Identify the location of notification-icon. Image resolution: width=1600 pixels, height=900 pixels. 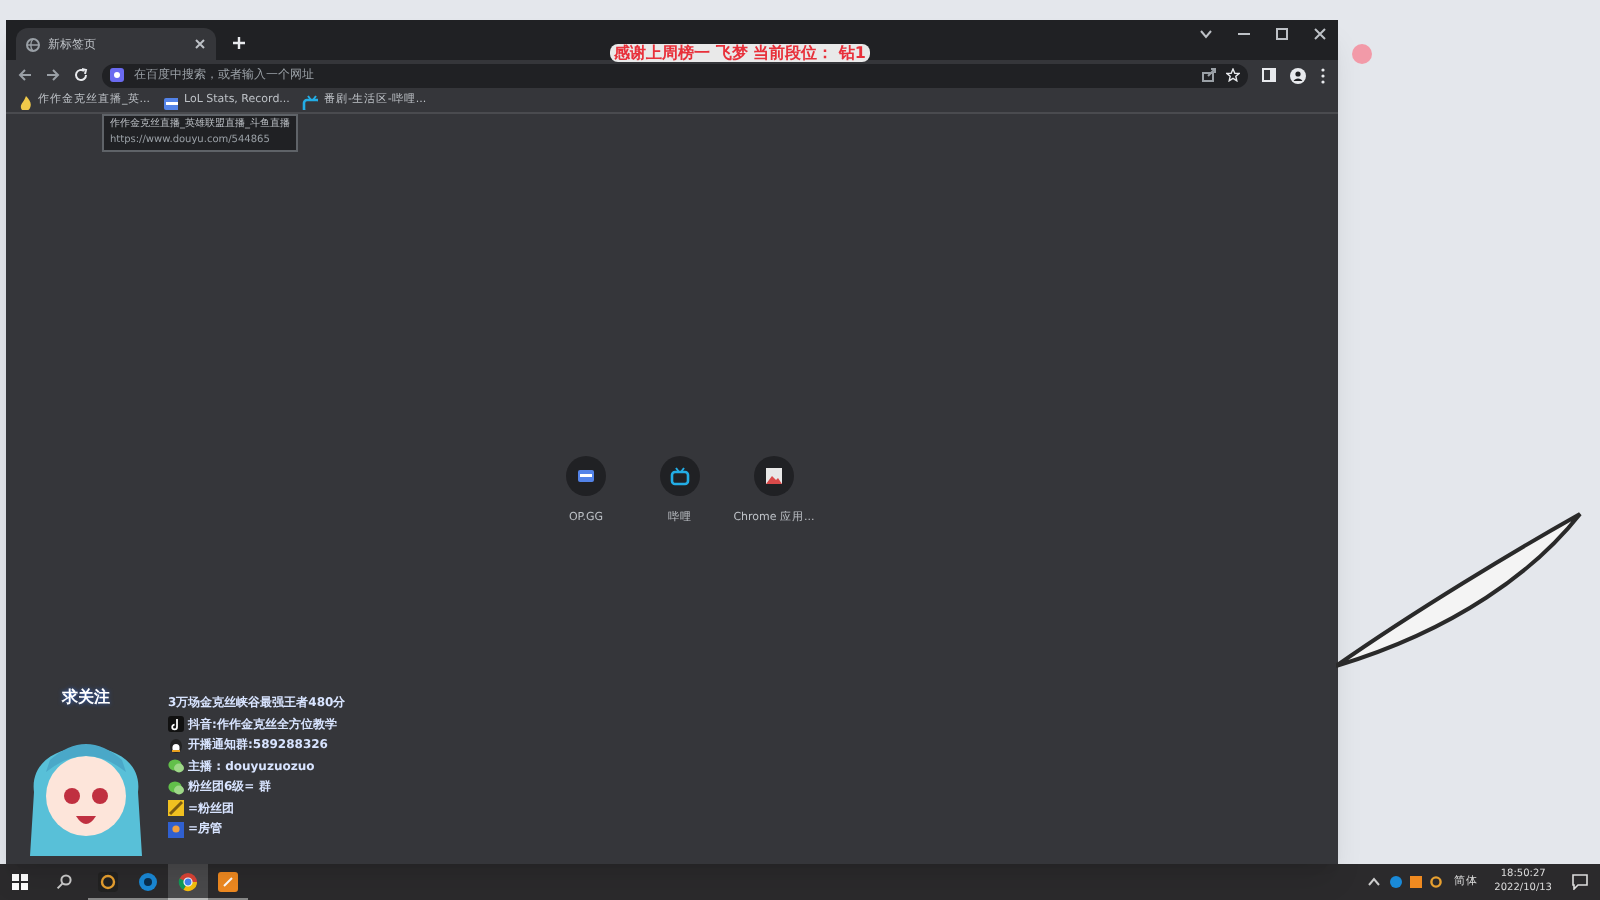
(1580, 882).